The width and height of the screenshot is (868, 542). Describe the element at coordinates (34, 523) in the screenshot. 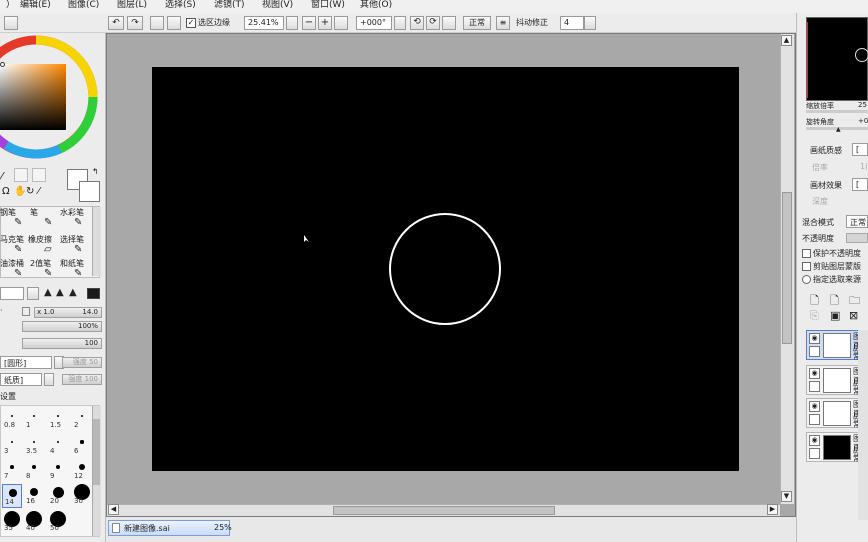

I see `size-preset: 40` at that location.